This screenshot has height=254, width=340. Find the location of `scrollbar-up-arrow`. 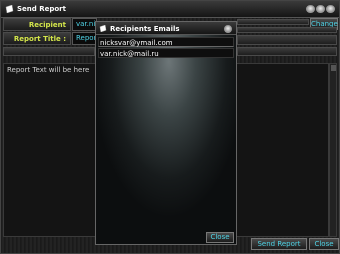

scrollbar-up-arrow is located at coordinates (333, 68).